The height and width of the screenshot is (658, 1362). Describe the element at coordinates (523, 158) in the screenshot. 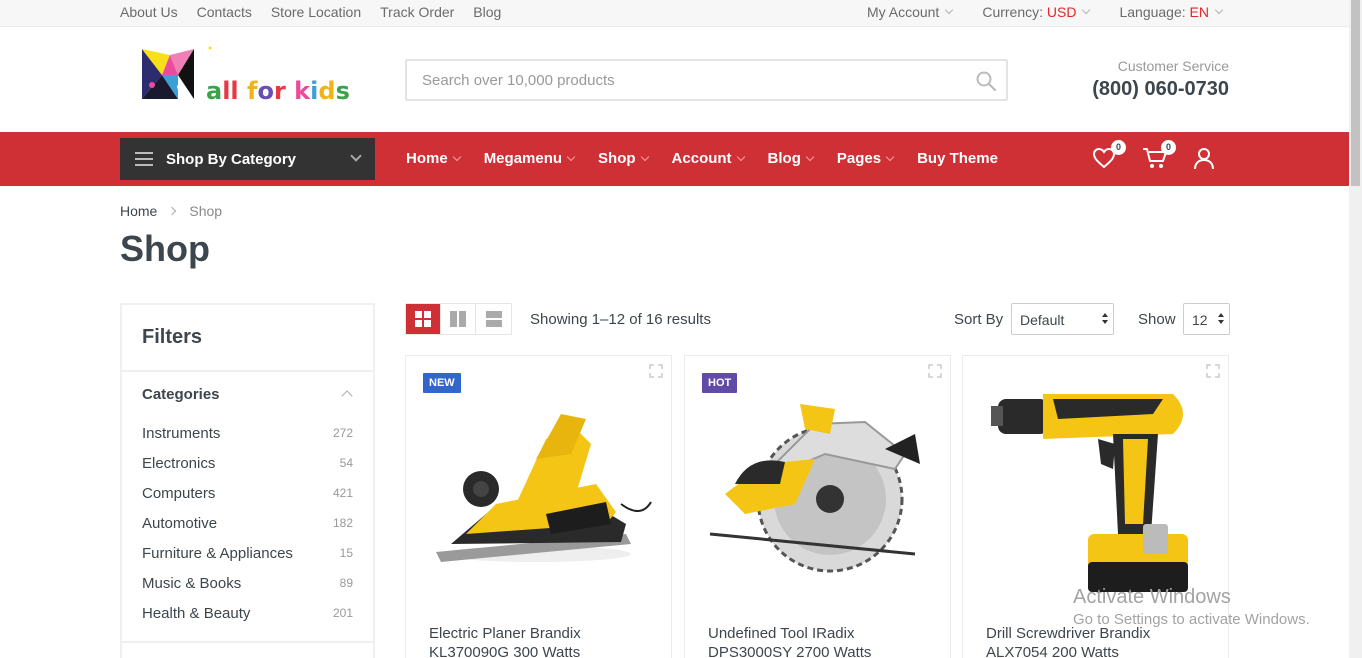

I see `nav-item-label: Megamenu` at that location.